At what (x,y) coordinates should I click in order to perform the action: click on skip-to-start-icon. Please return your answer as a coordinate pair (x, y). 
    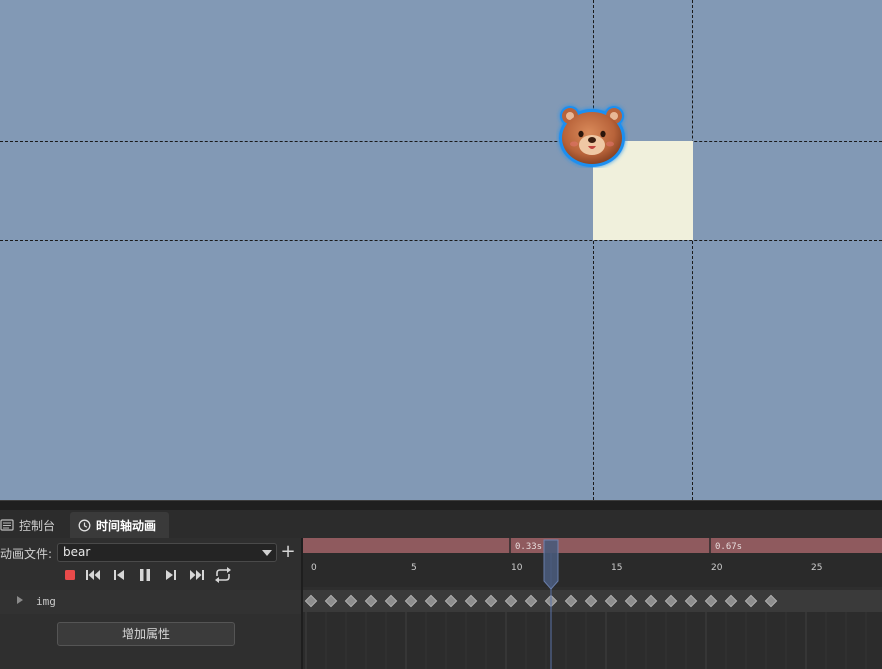
    Looking at the image, I should click on (93, 575).